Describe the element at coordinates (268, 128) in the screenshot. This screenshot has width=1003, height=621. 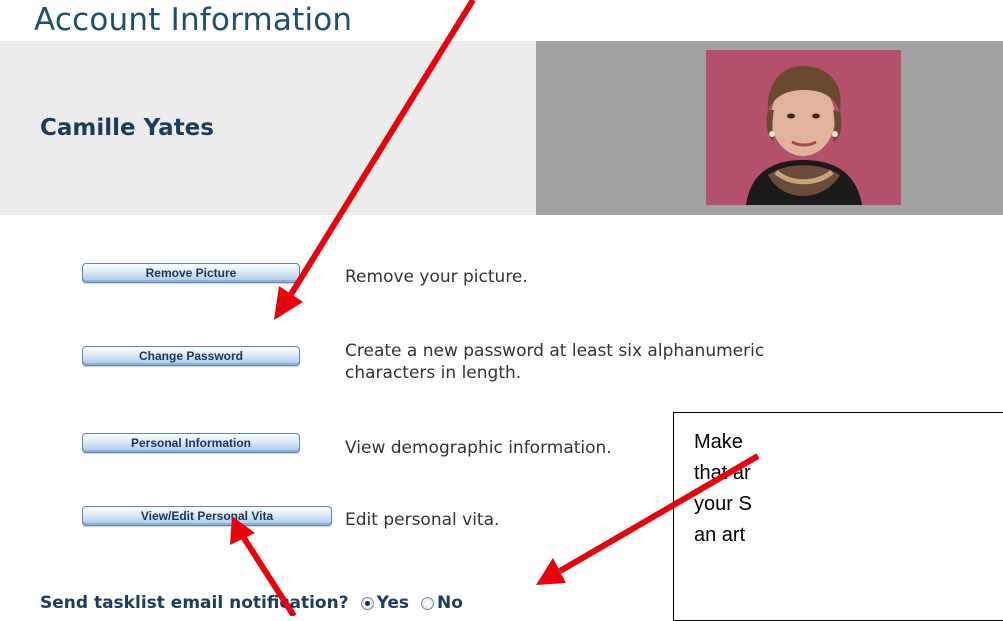
I see `profile-panel: Camille Yates` at that location.